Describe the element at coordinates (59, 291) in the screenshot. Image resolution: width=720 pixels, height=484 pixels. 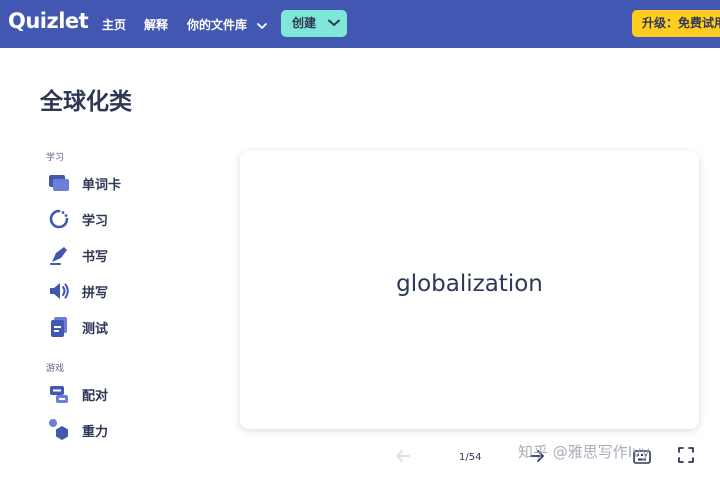
I see `spell-icon` at that location.